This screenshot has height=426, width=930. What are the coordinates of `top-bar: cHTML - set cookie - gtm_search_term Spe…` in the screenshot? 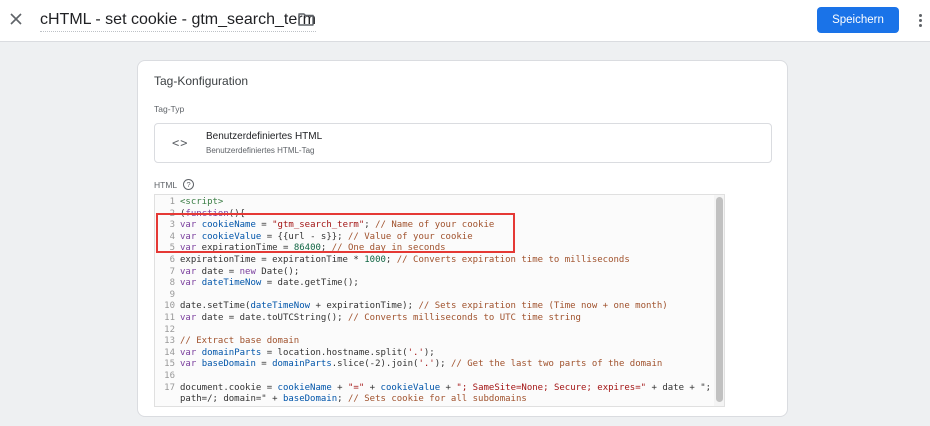 It's located at (465, 21).